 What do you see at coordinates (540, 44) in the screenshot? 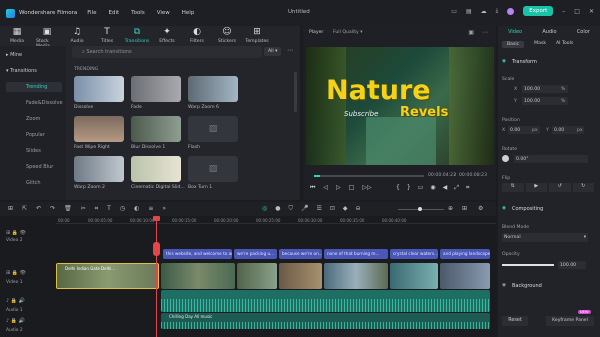
I see `subtab-mask: Mask` at bounding box center [540, 44].